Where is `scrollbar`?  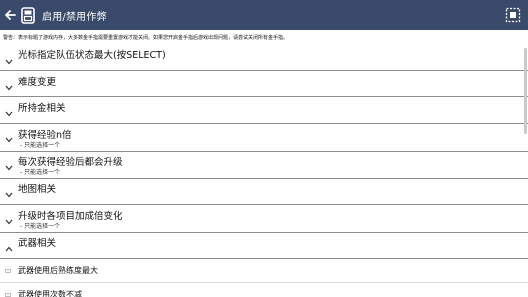 scrollbar is located at coordinates (525, 91).